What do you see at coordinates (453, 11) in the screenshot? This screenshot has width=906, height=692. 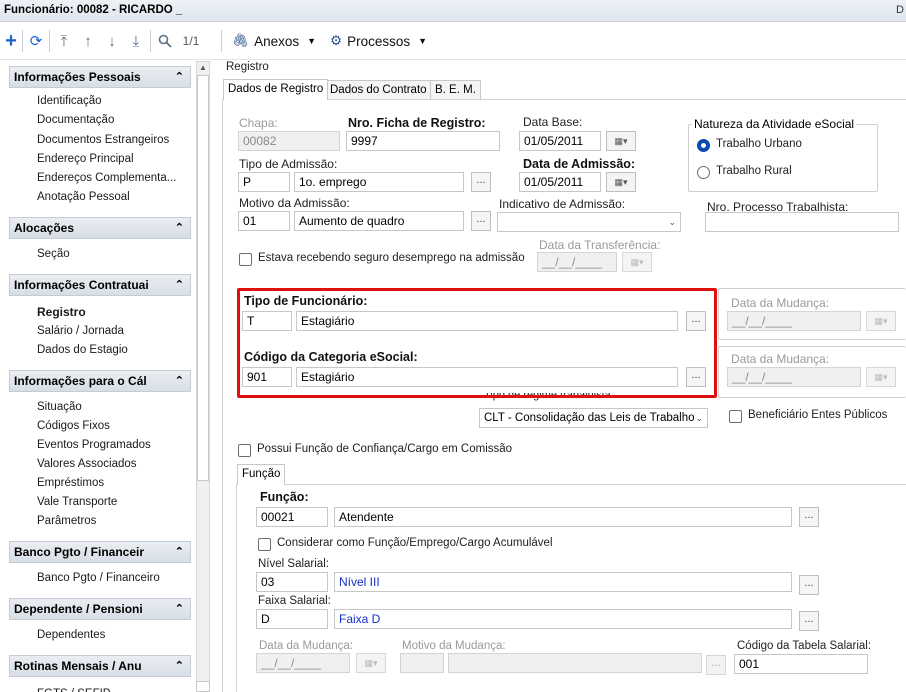 I see `title-bar: Funcionário: 00082 - RICARDO _ D` at bounding box center [453, 11].